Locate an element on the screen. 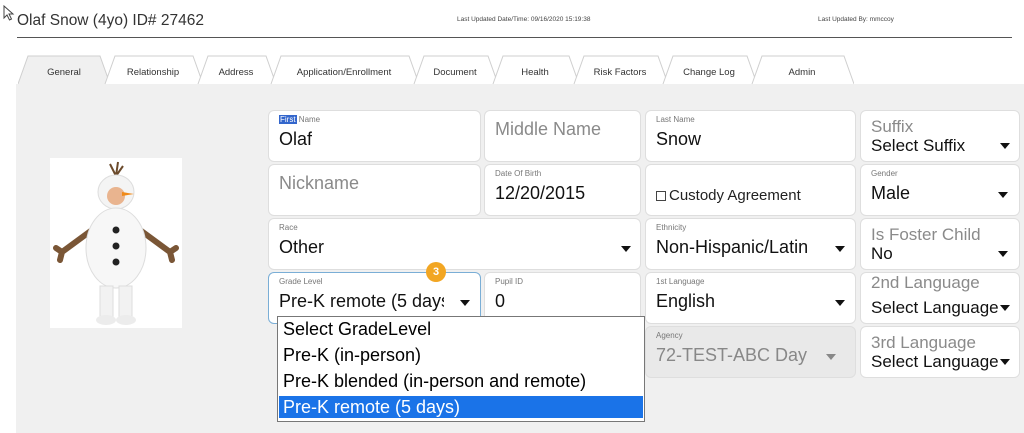  gender-select: Gender Male is located at coordinates (940, 190).